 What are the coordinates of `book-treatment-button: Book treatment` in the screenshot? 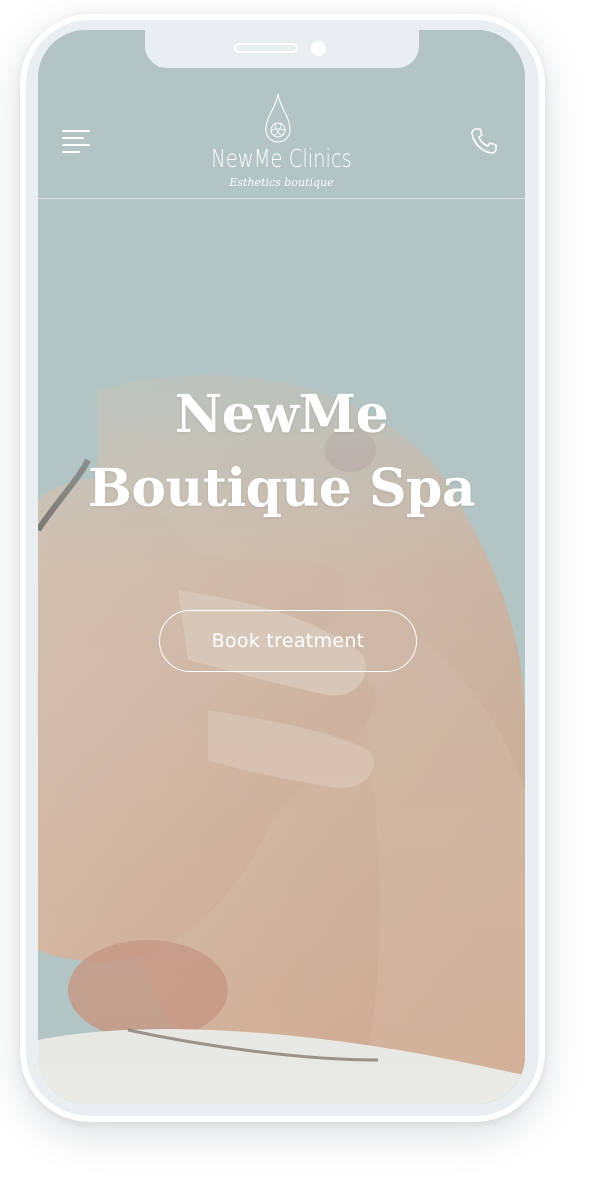 It's located at (288, 641).